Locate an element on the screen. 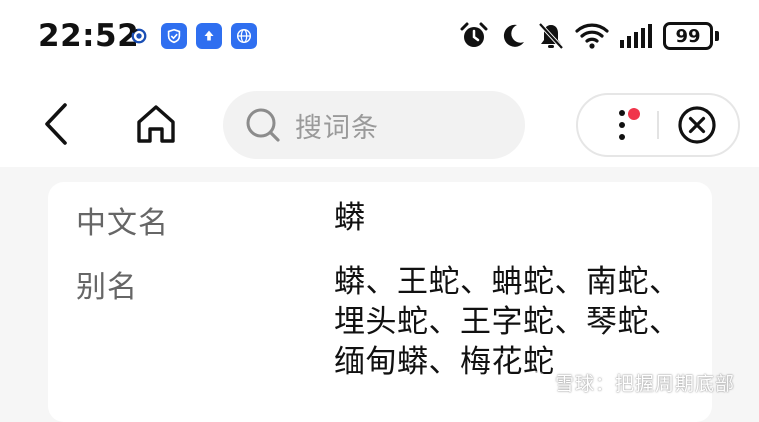  close-button is located at coordinates (697, 125).